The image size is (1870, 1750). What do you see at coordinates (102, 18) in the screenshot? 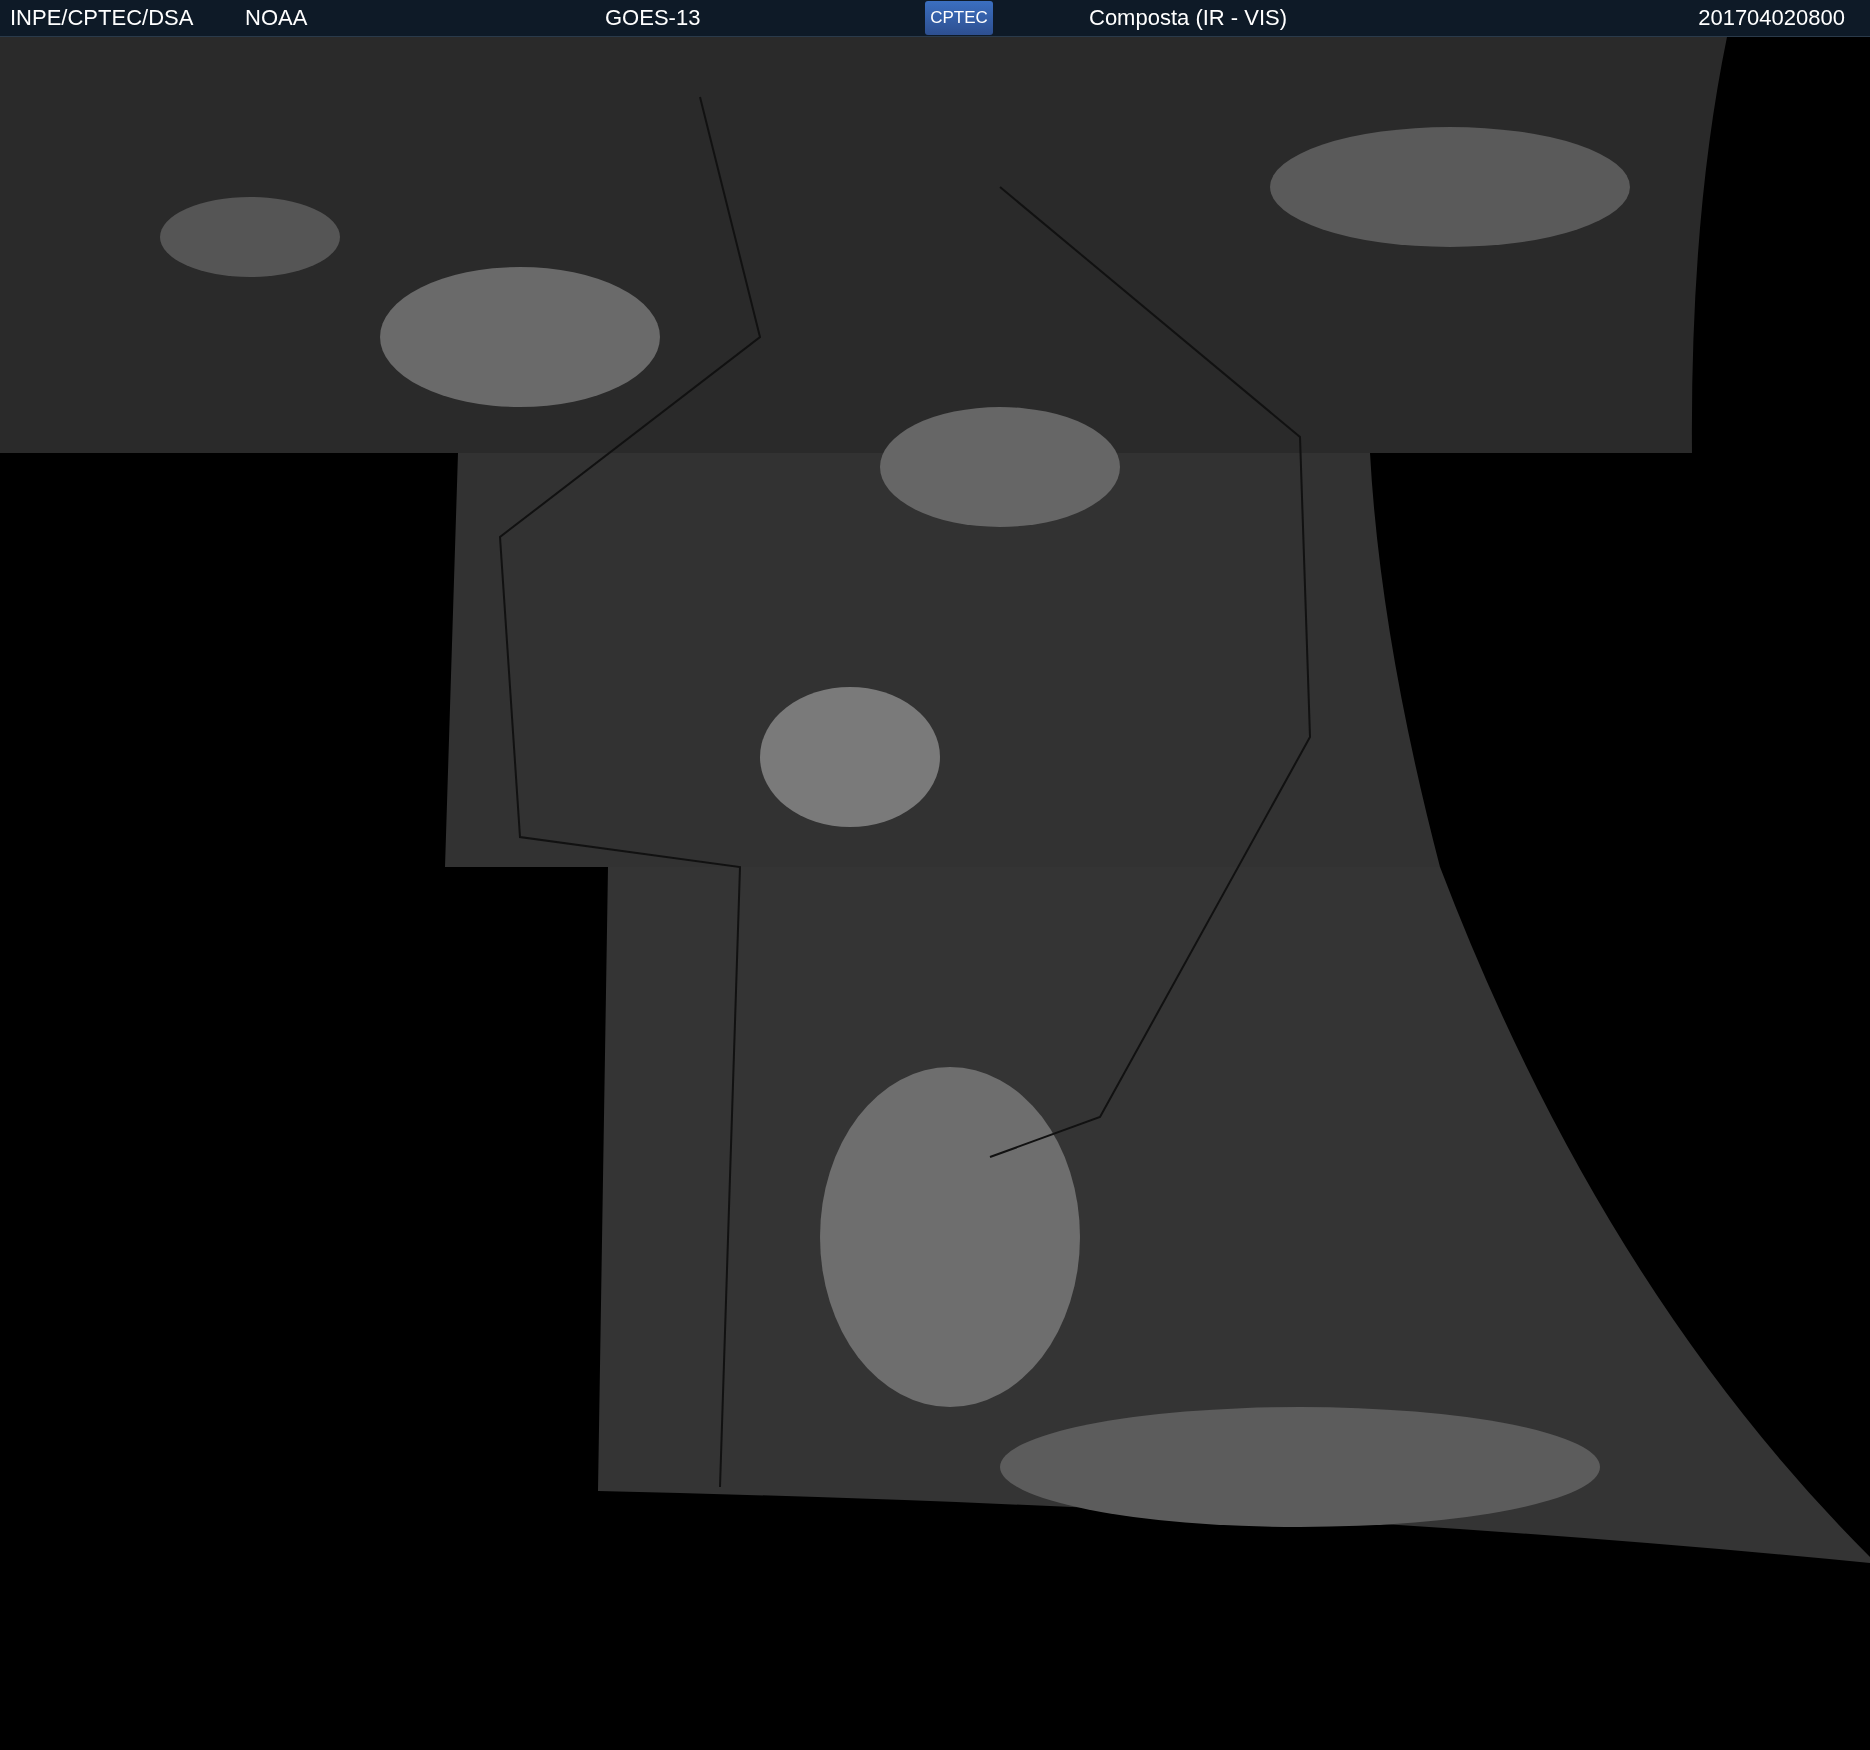
I see `agency-label: INPE/CPTEC/DSA` at bounding box center [102, 18].